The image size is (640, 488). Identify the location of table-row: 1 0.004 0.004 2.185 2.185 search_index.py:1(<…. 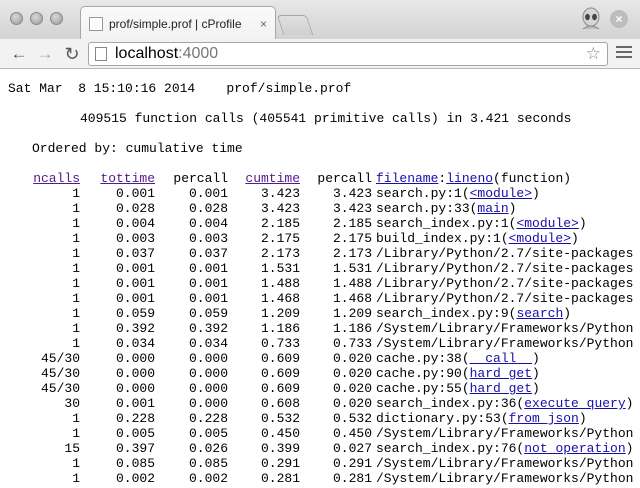
(316, 223).